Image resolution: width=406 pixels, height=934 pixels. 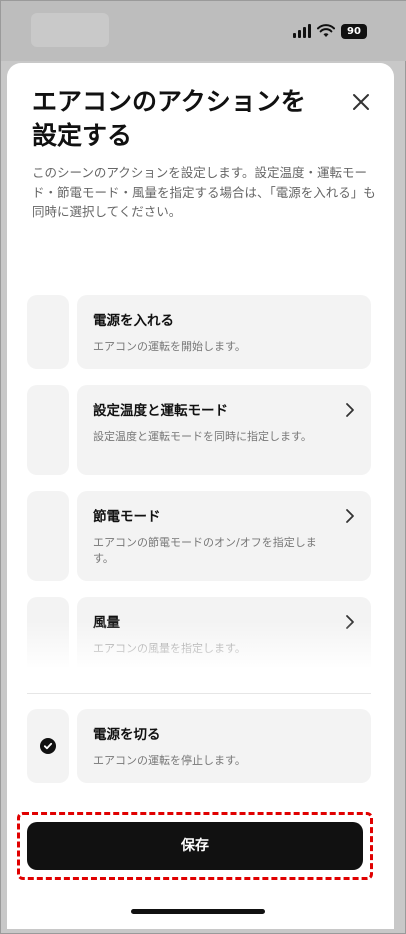 What do you see at coordinates (70, 30) in the screenshot?
I see `status-time-area` at bounding box center [70, 30].